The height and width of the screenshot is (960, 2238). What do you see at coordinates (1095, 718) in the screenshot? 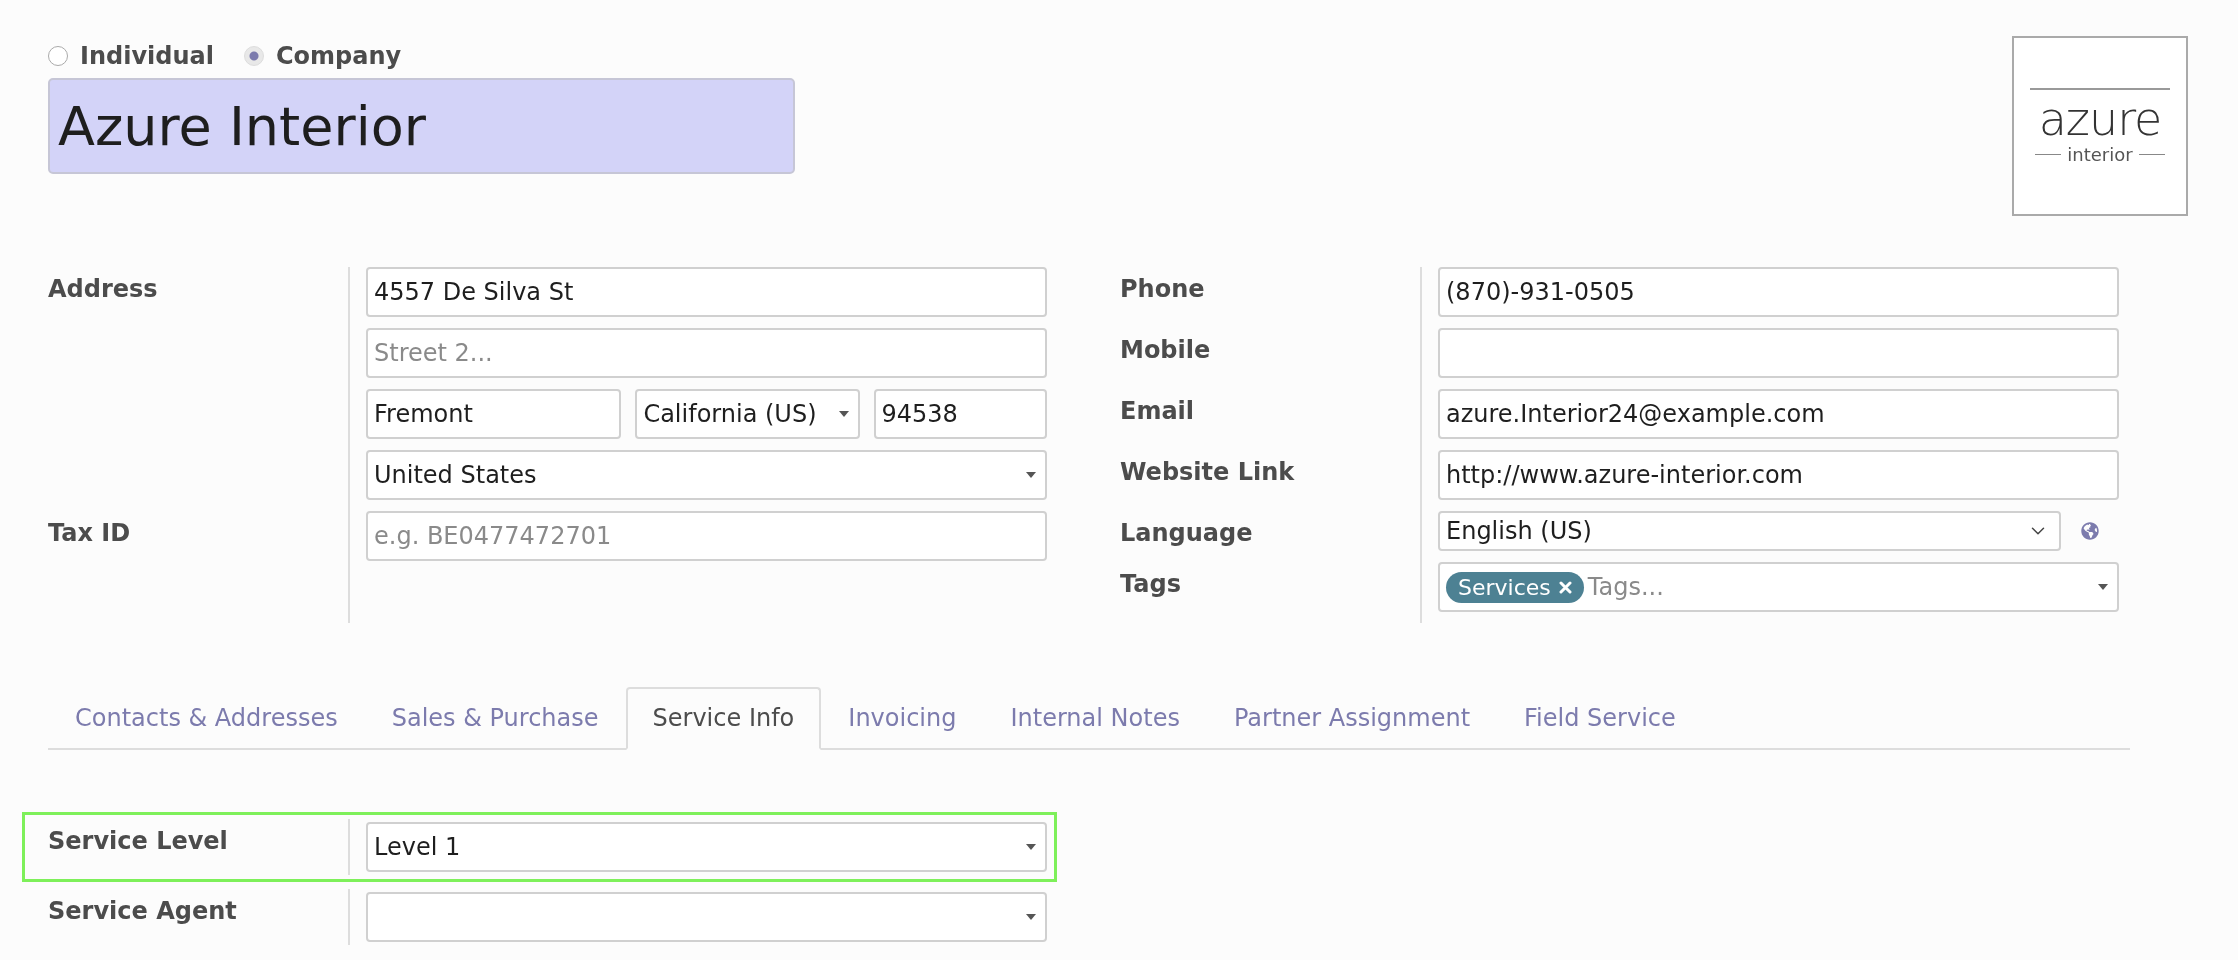
I see `tab: Internal Notes` at bounding box center [1095, 718].